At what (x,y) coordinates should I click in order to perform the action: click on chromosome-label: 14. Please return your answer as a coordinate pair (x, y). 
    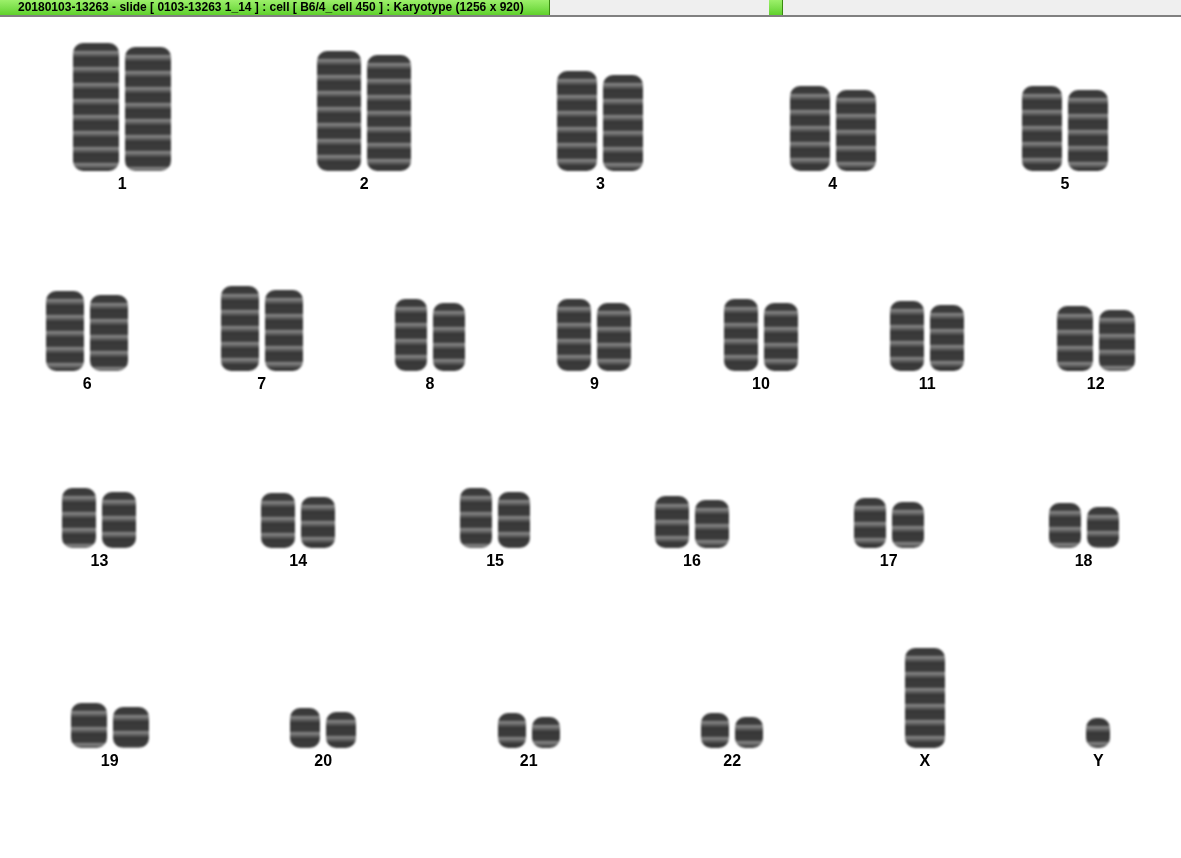
    Looking at the image, I should click on (298, 561).